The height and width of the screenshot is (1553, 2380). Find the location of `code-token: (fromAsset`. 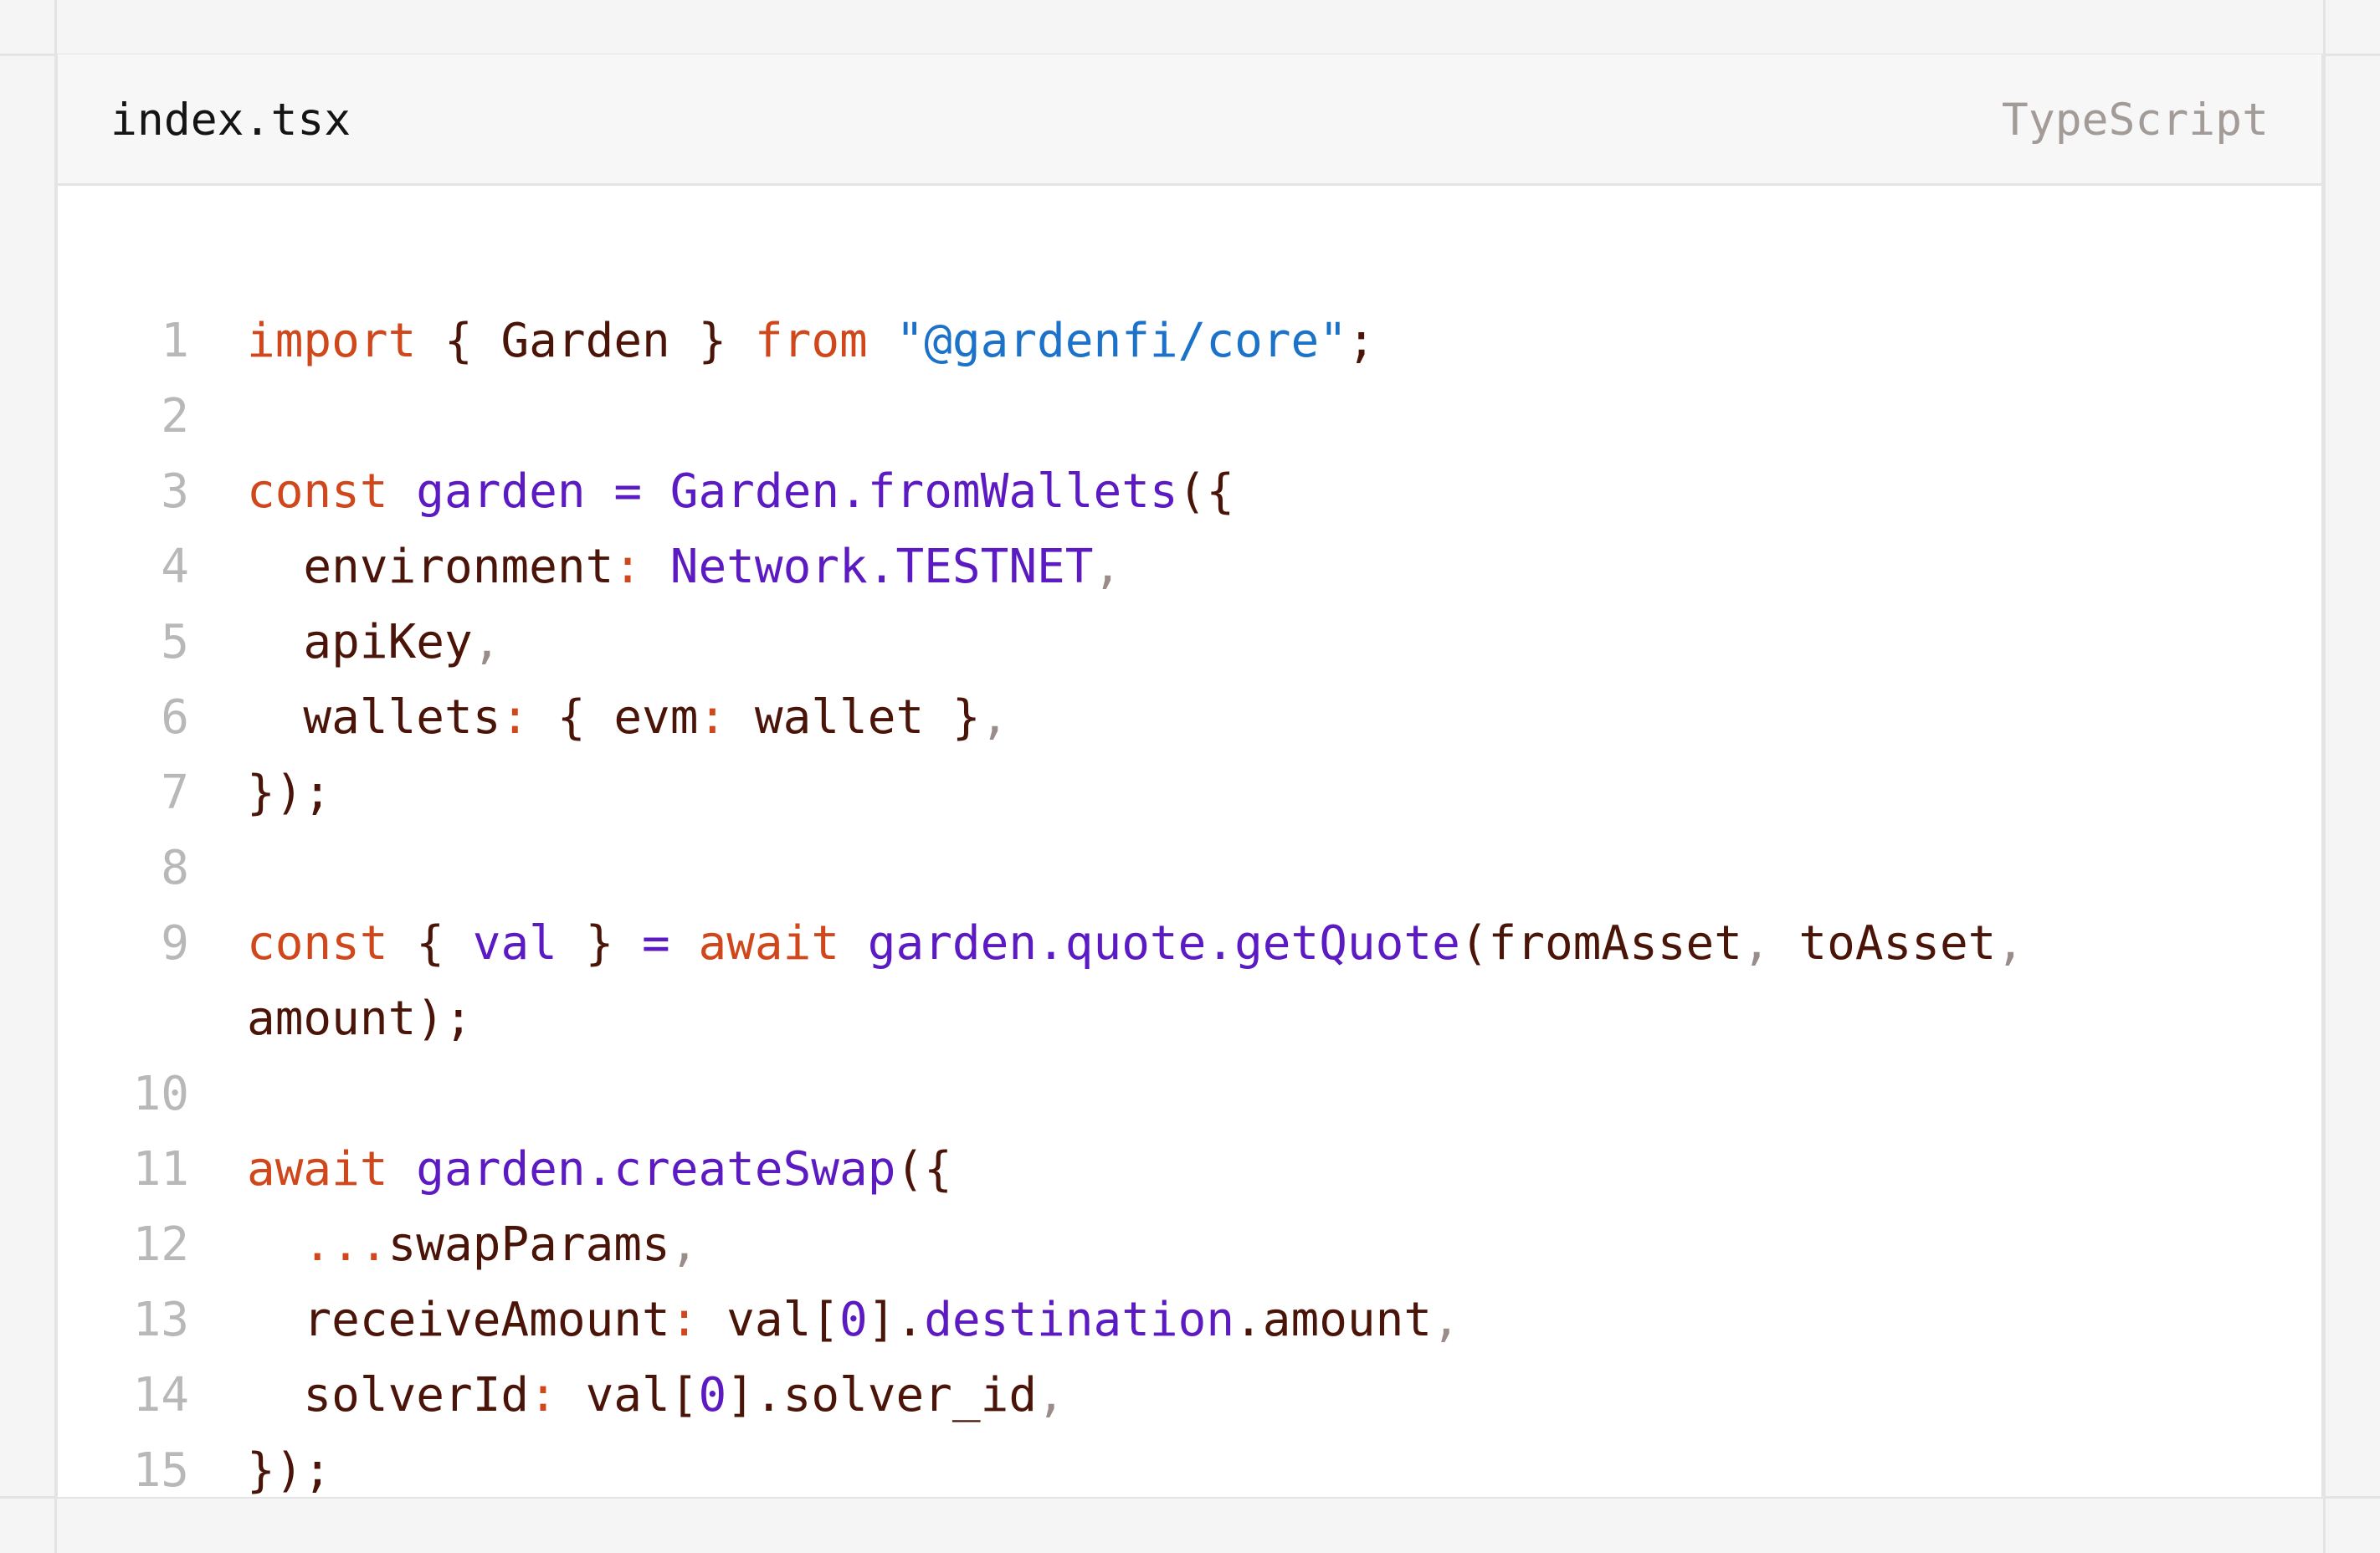

code-token: (fromAsset is located at coordinates (1600, 944).